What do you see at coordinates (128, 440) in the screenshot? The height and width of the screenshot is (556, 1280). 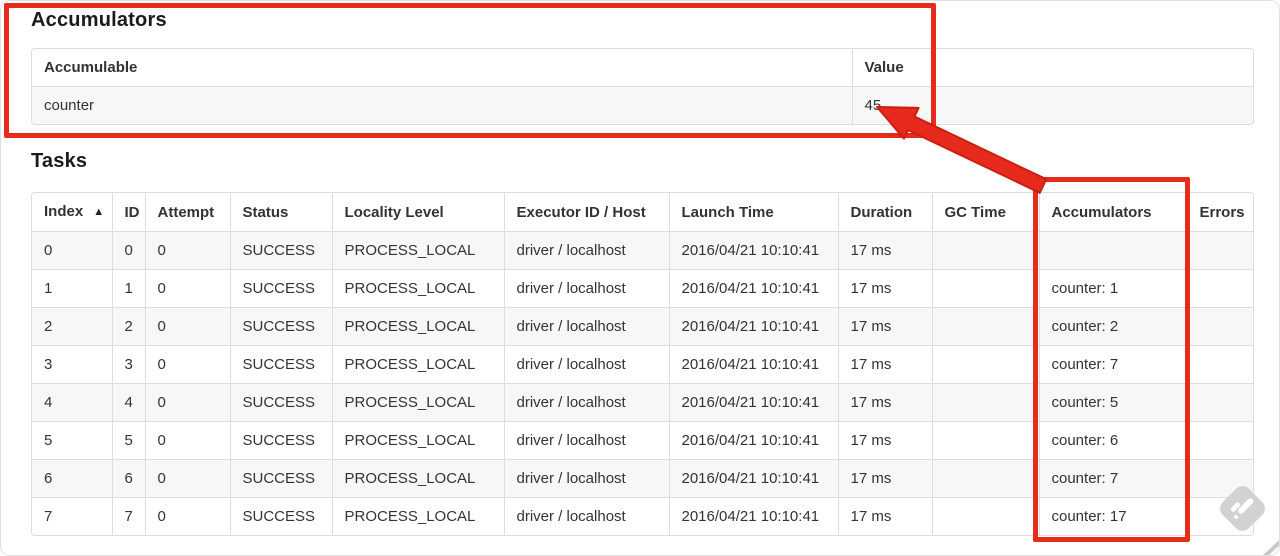 I see `cell-id: 5` at bounding box center [128, 440].